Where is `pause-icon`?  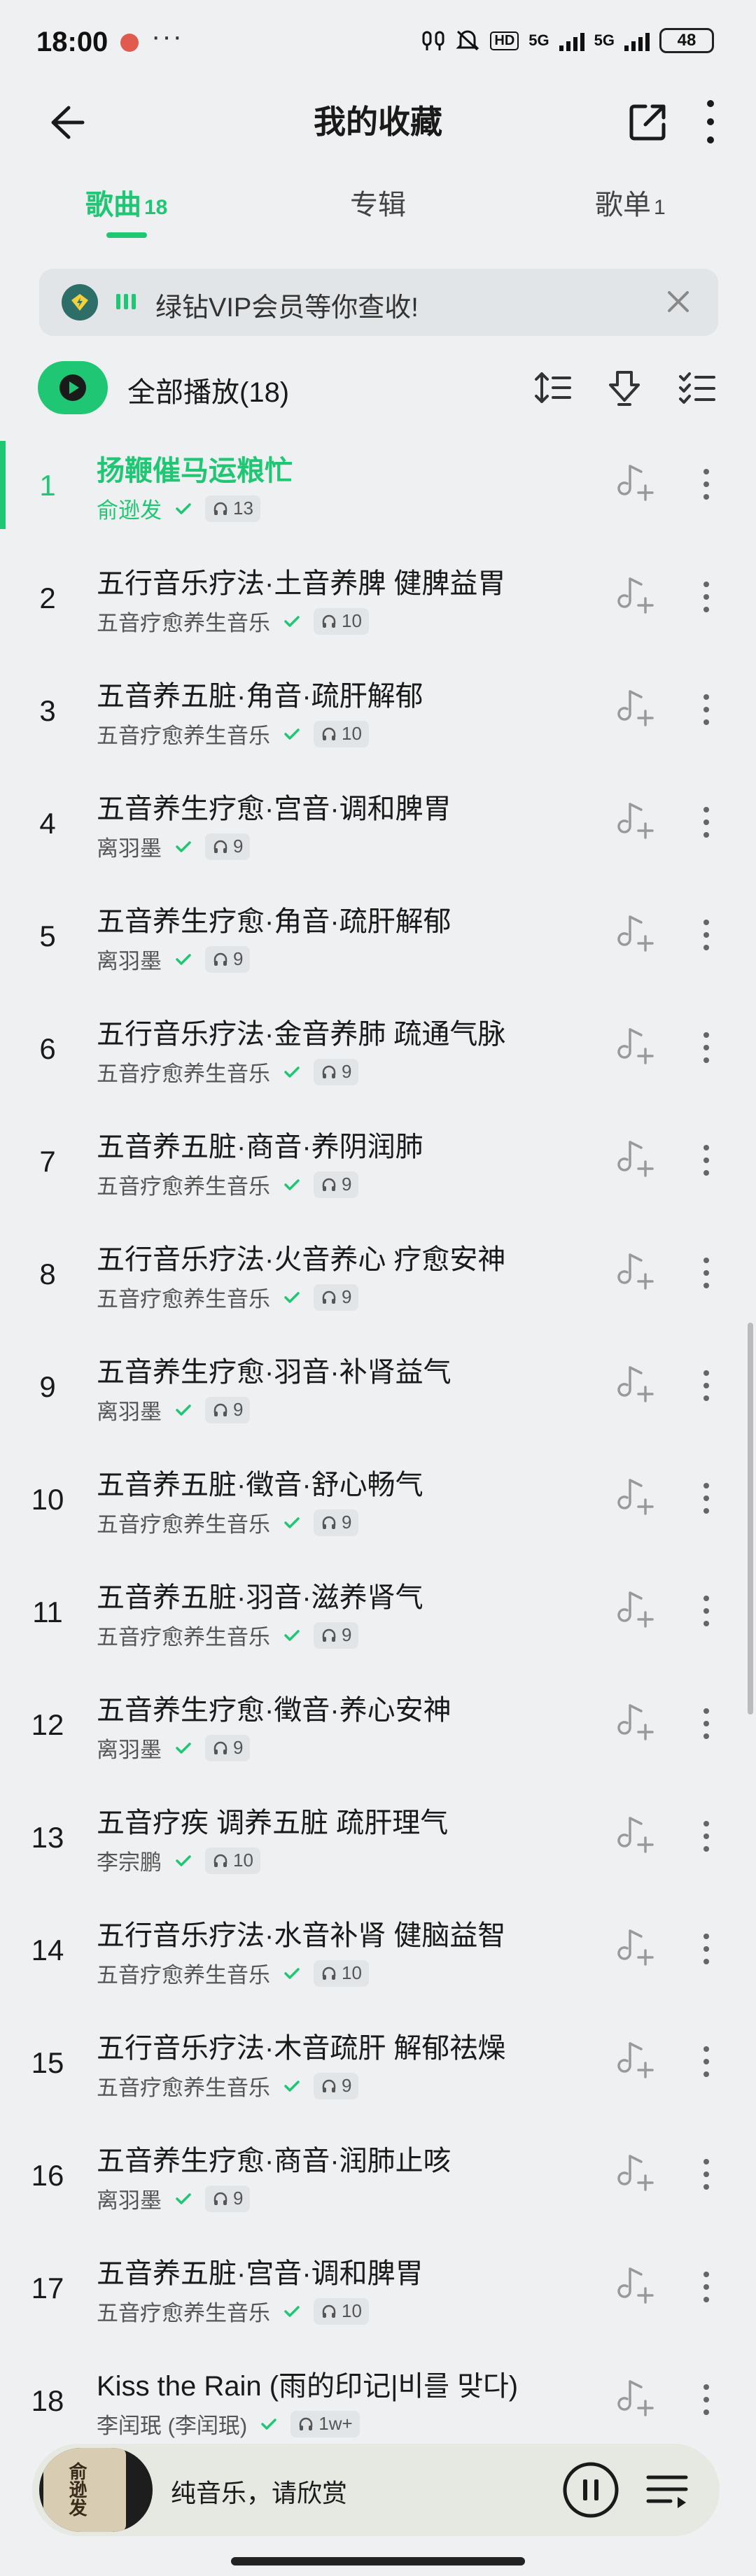
pause-icon is located at coordinates (590, 2490).